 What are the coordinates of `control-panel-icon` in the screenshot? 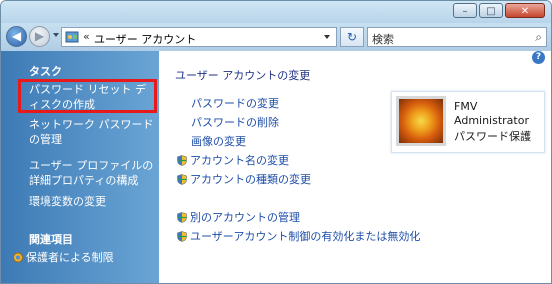 It's located at (72, 37).